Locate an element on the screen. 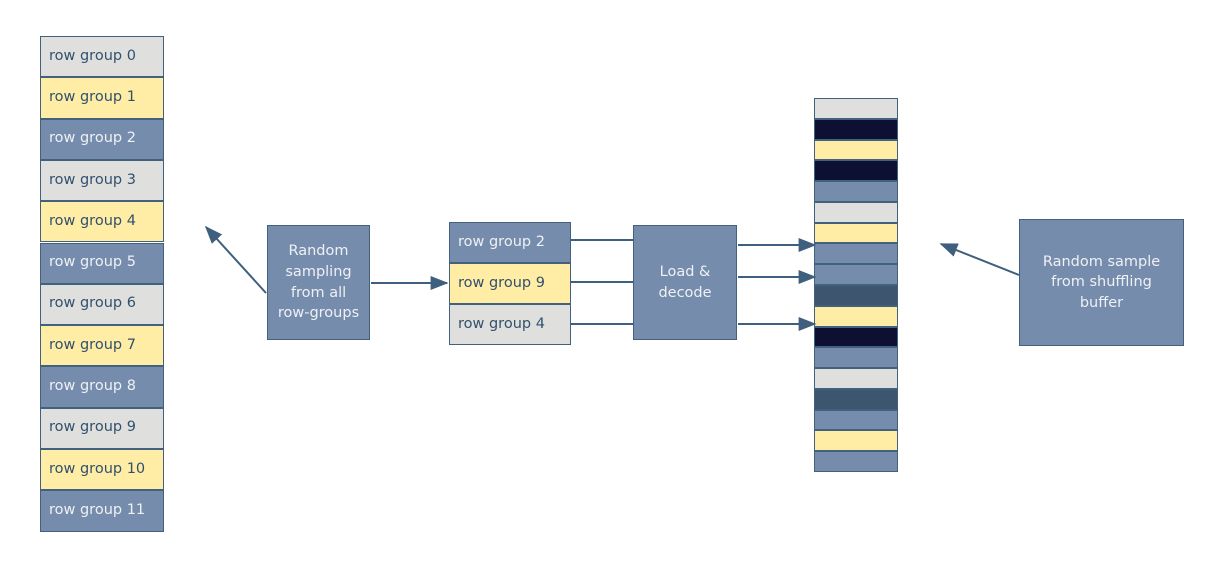 This screenshot has width=1224, height=572. load-and-decode-box: Load & decode is located at coordinates (685, 282).